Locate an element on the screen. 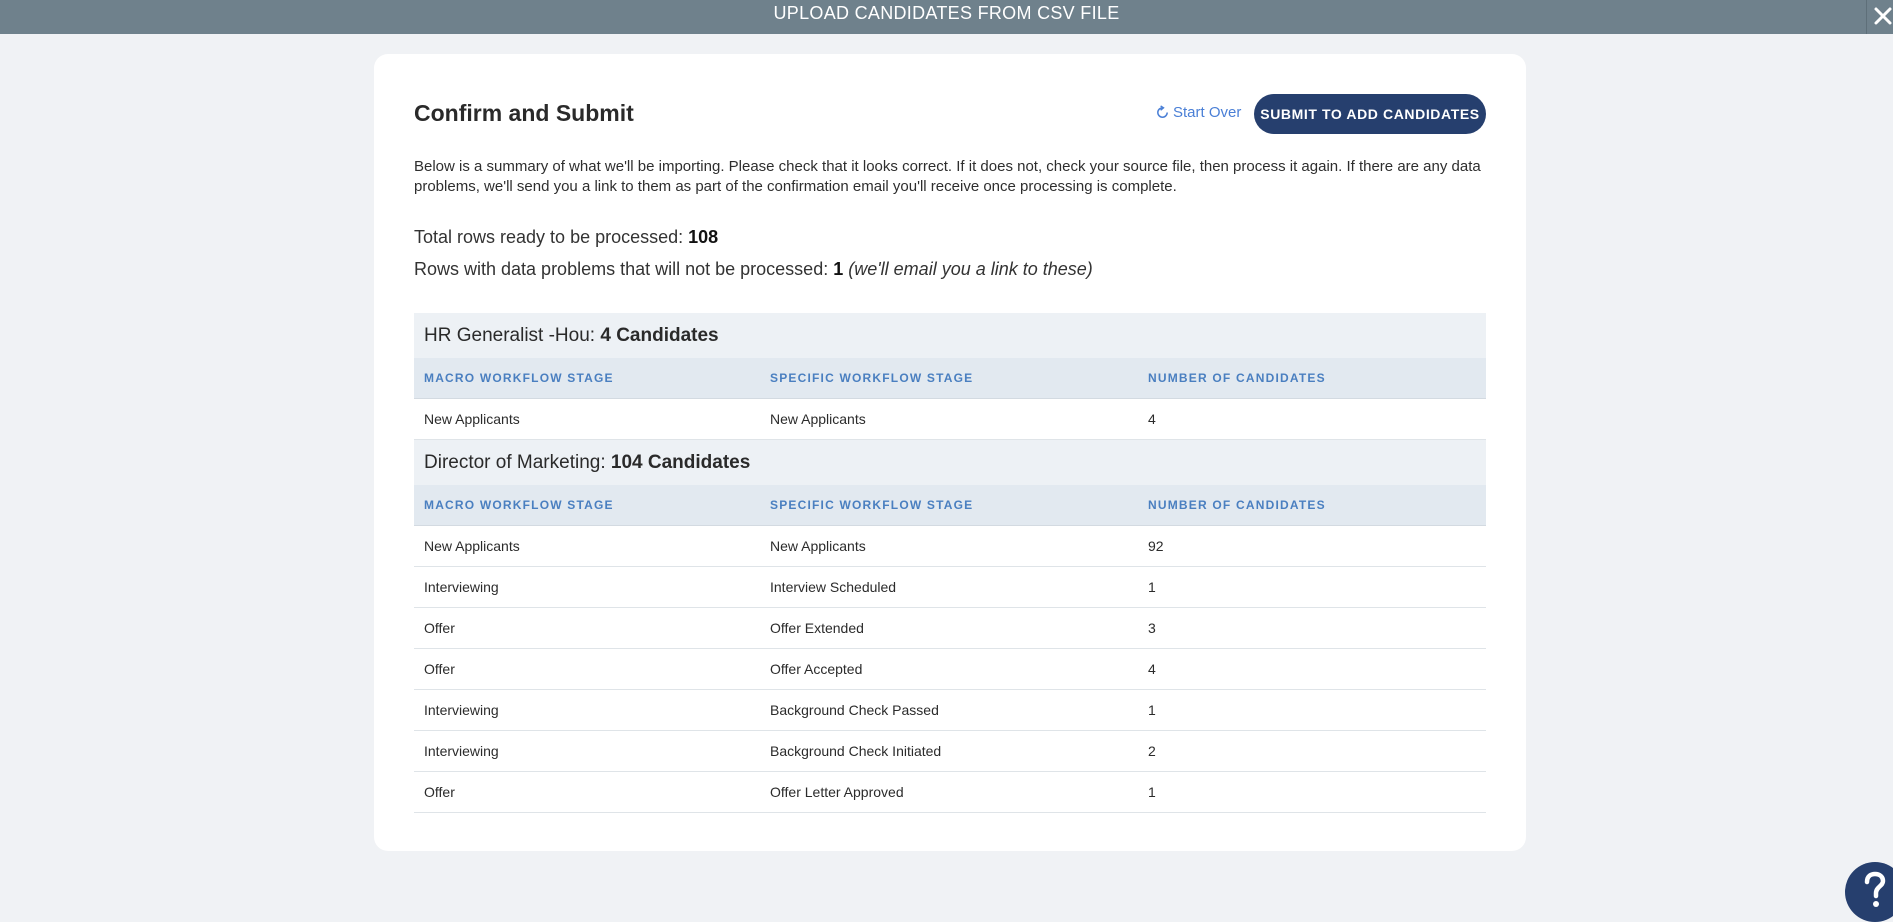  start-over-link: Start Over is located at coordinates (1198, 112).